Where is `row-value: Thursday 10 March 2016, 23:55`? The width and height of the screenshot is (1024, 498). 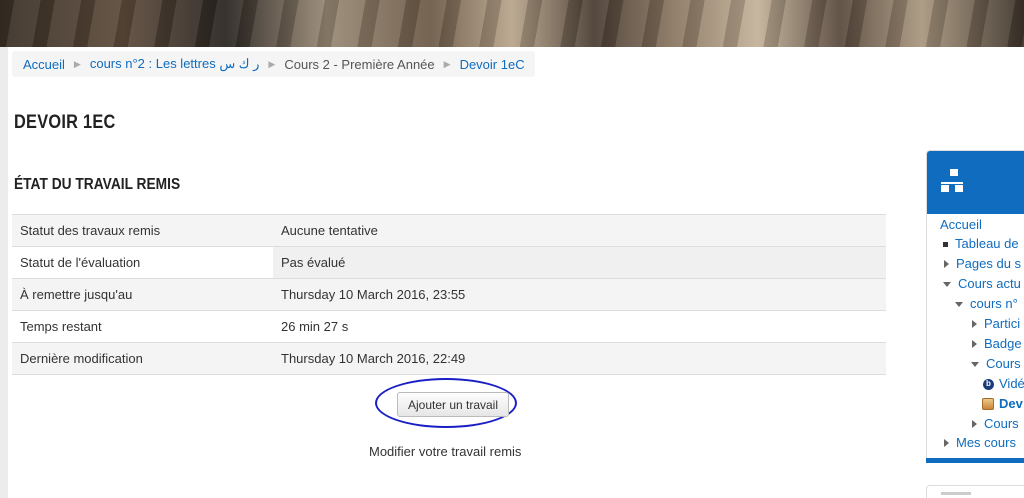
row-value: Thursday 10 March 2016, 23:55 is located at coordinates (579, 294).